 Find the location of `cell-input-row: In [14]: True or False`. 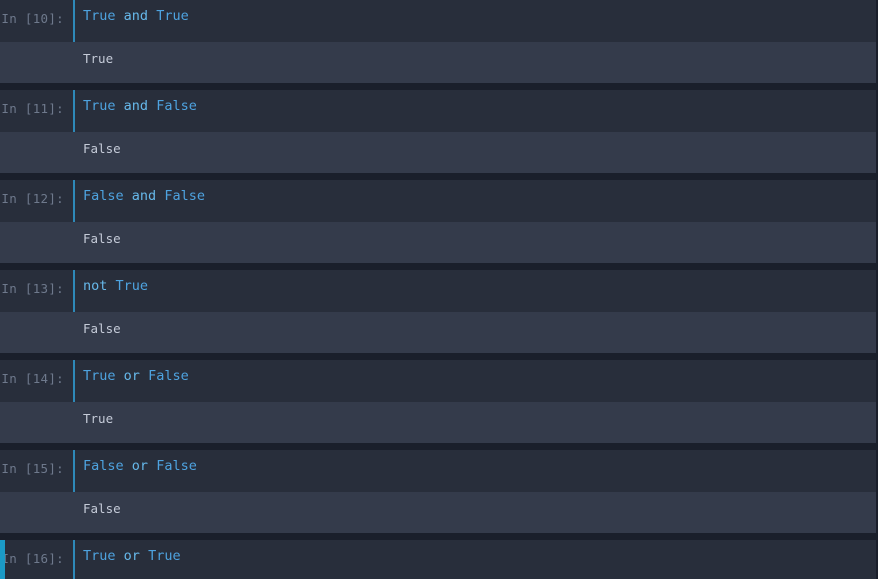

cell-input-row: In [14]: True or False is located at coordinates (438, 381).